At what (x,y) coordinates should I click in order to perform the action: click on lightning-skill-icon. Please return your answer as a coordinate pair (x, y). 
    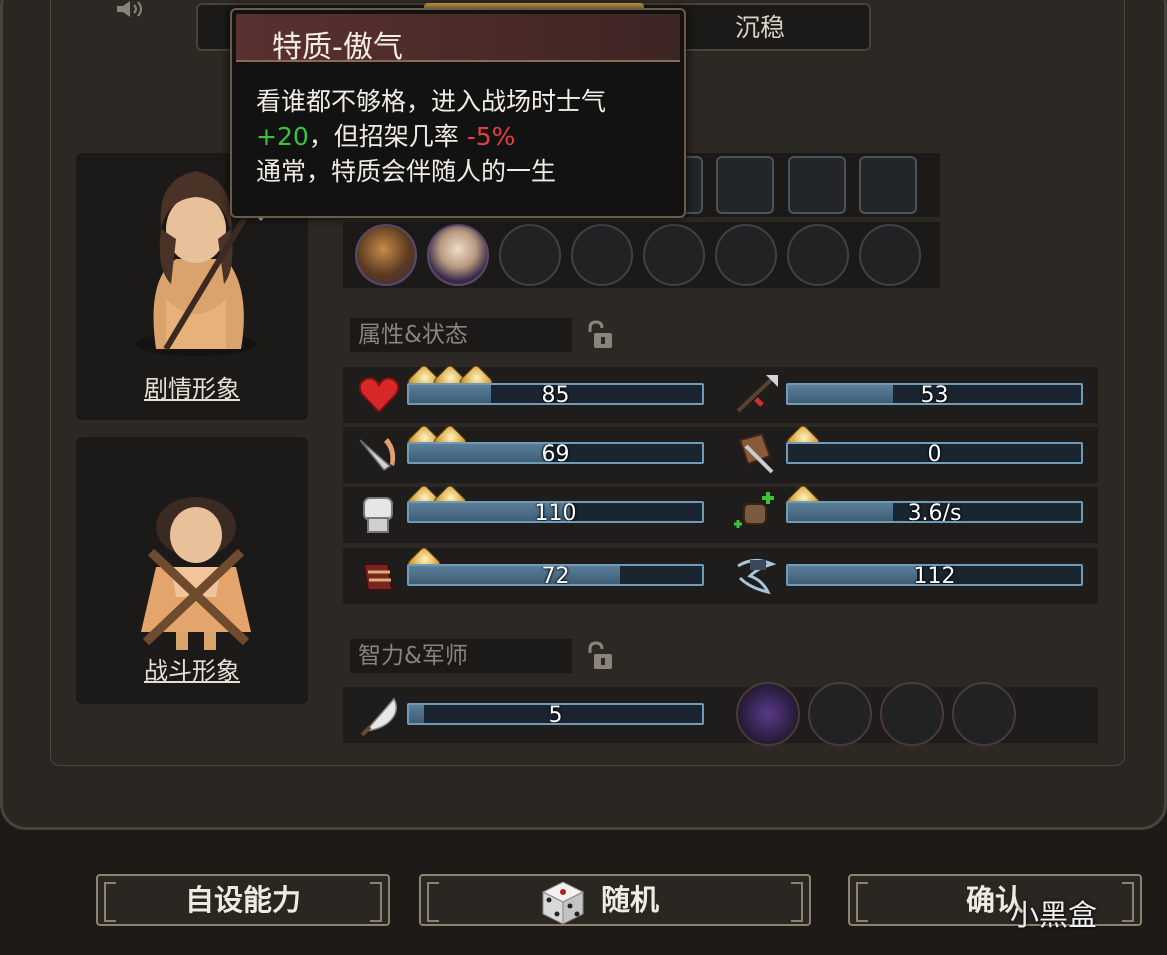
    Looking at the image, I should click on (768, 714).